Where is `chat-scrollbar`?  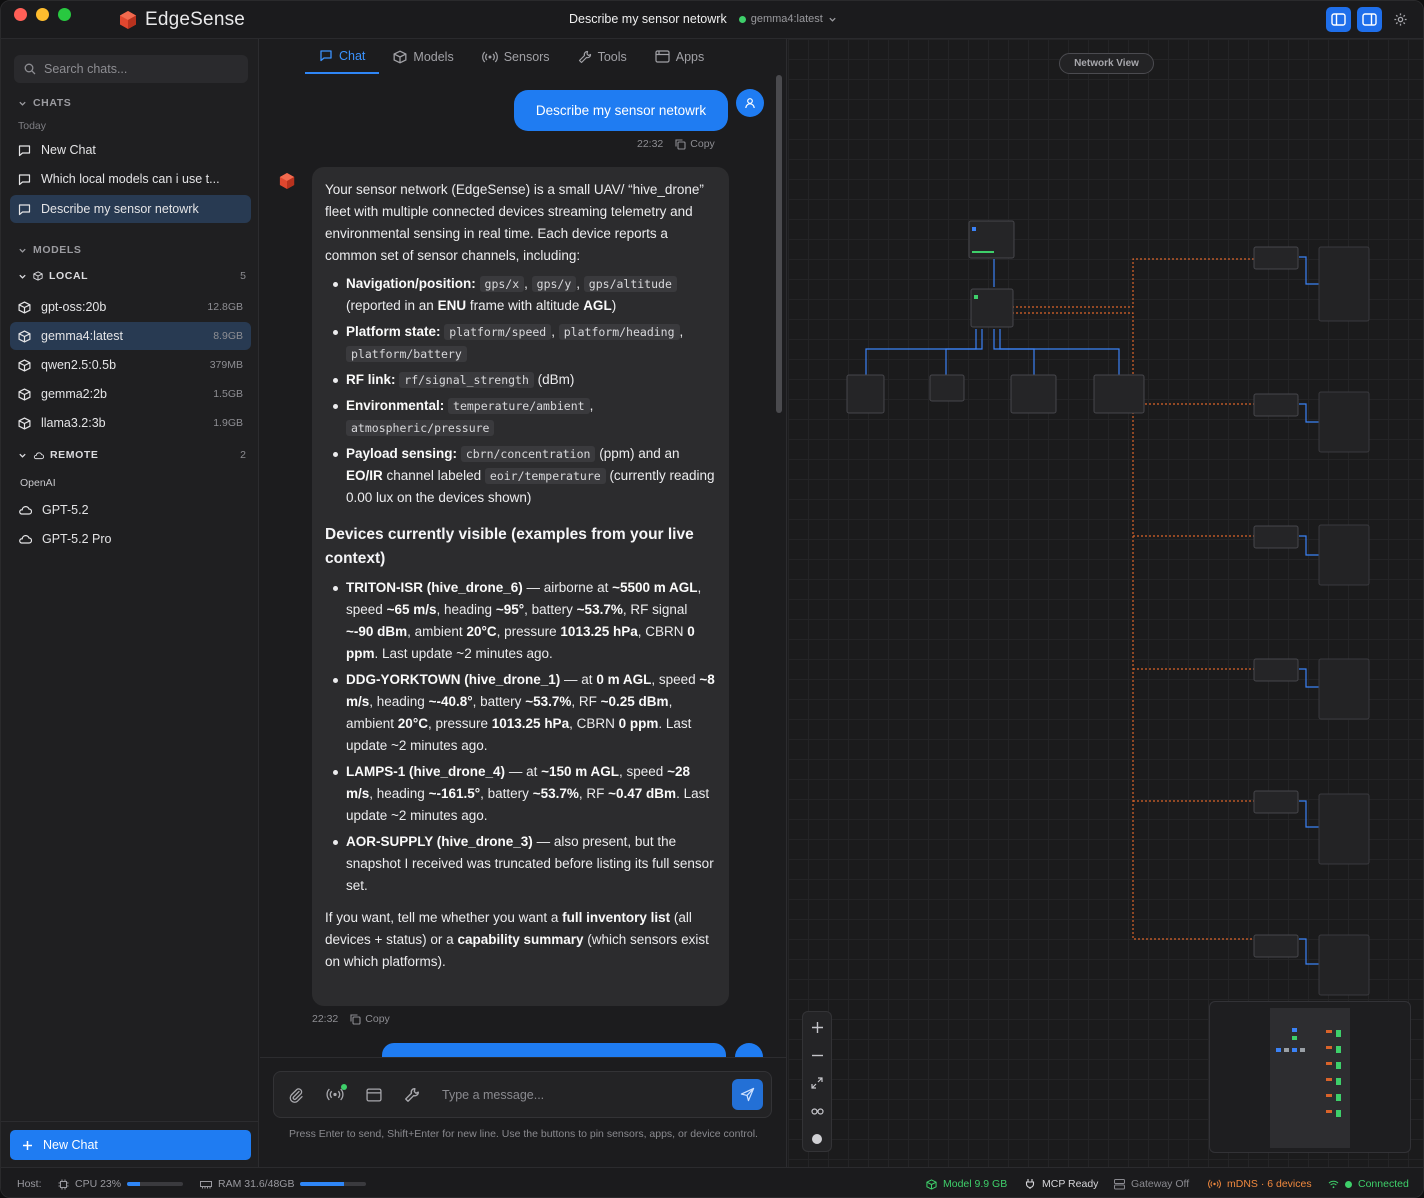 chat-scrollbar is located at coordinates (779, 244).